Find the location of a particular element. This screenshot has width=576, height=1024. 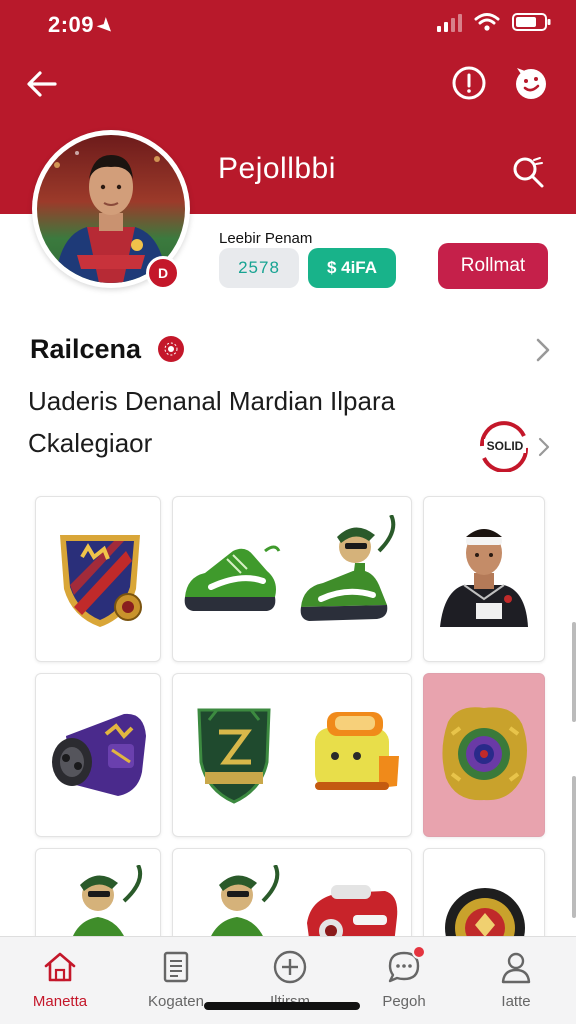

bottom-nav-bar: Manetta Kogaten Iltirsm is located at coordinates (288, 980).